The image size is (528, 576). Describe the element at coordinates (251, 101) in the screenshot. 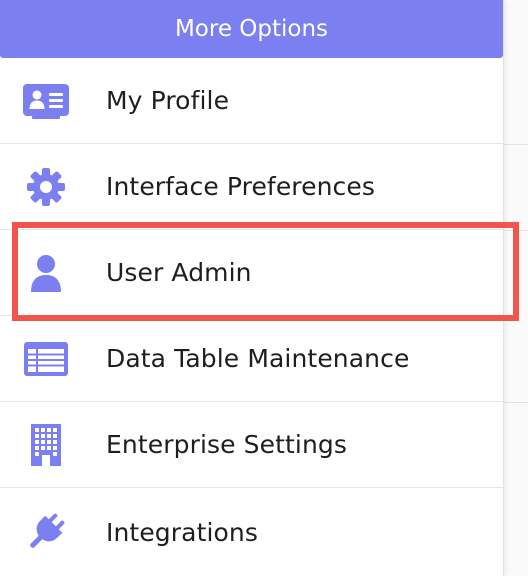

I see `menu-item-my-profile: My Profile` at that location.